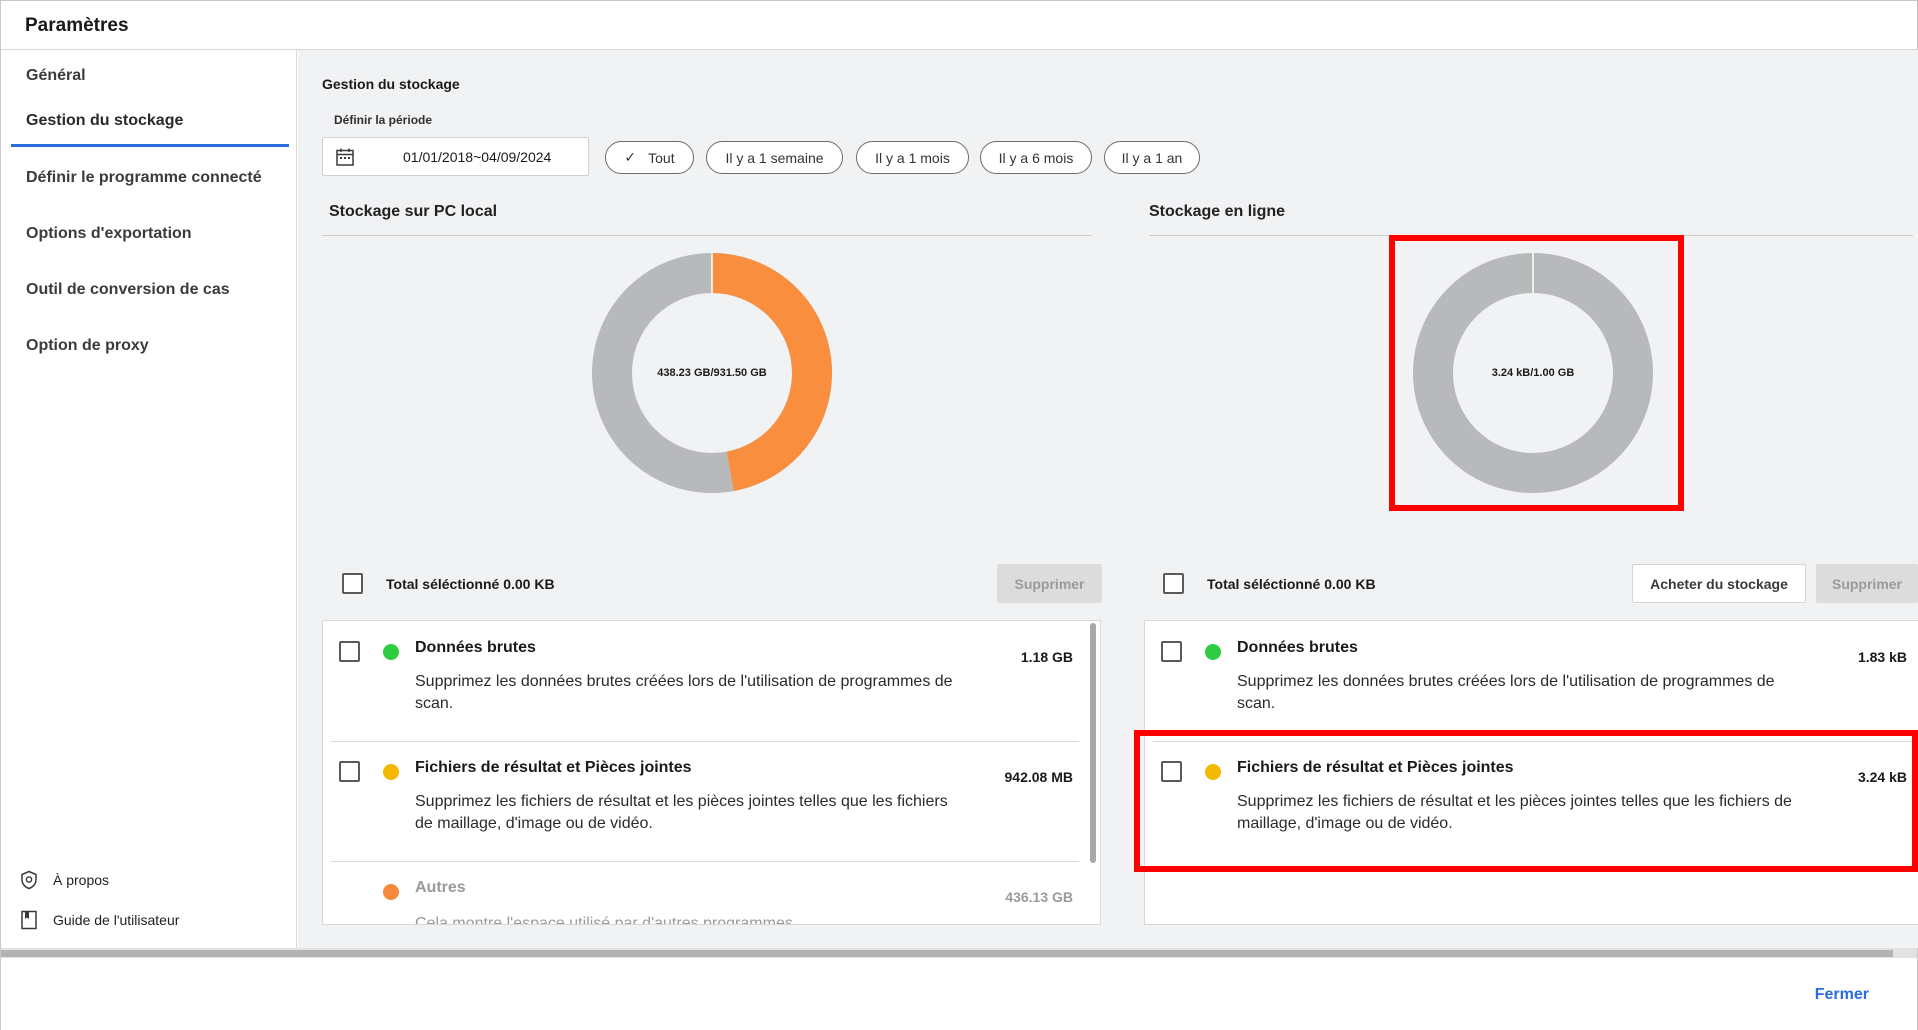 This screenshot has width=1918, height=1030. What do you see at coordinates (1719, 583) in the screenshot?
I see `buy-storage-button: Acheter du stockage` at bounding box center [1719, 583].